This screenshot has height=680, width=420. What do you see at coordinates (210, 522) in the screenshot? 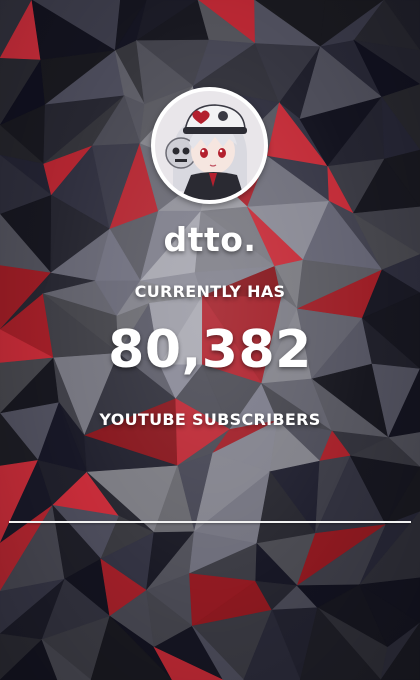
I see `divider-line` at bounding box center [210, 522].